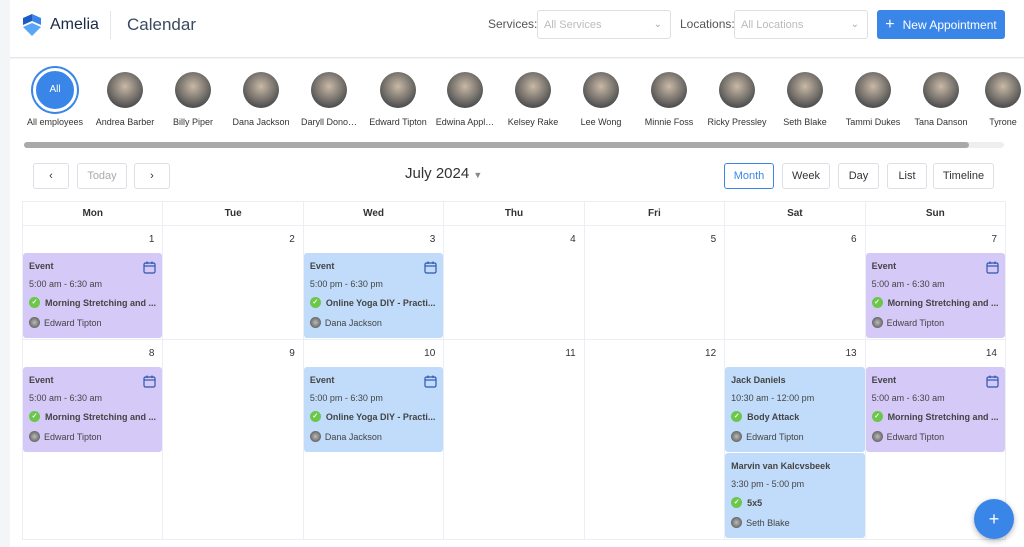 This screenshot has height=547, width=1024. What do you see at coordinates (192, 122) in the screenshot?
I see `employee-name: Billy Piper` at bounding box center [192, 122].